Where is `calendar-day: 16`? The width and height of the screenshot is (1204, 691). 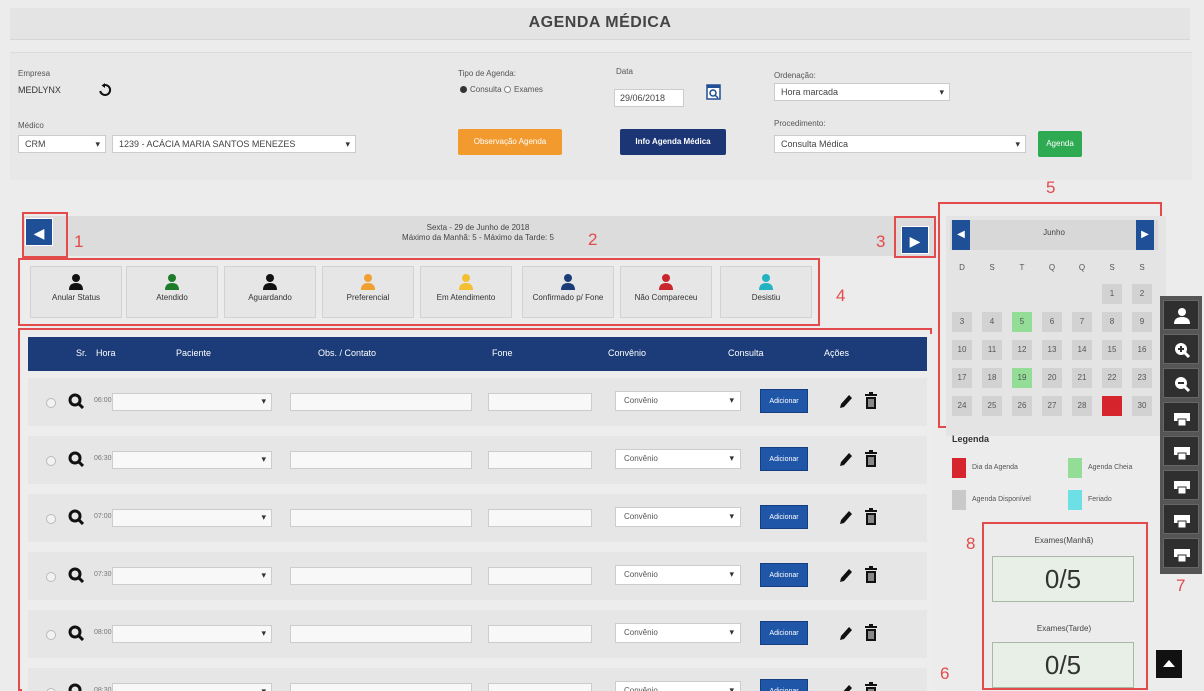
calendar-day: 16 is located at coordinates (1142, 350).